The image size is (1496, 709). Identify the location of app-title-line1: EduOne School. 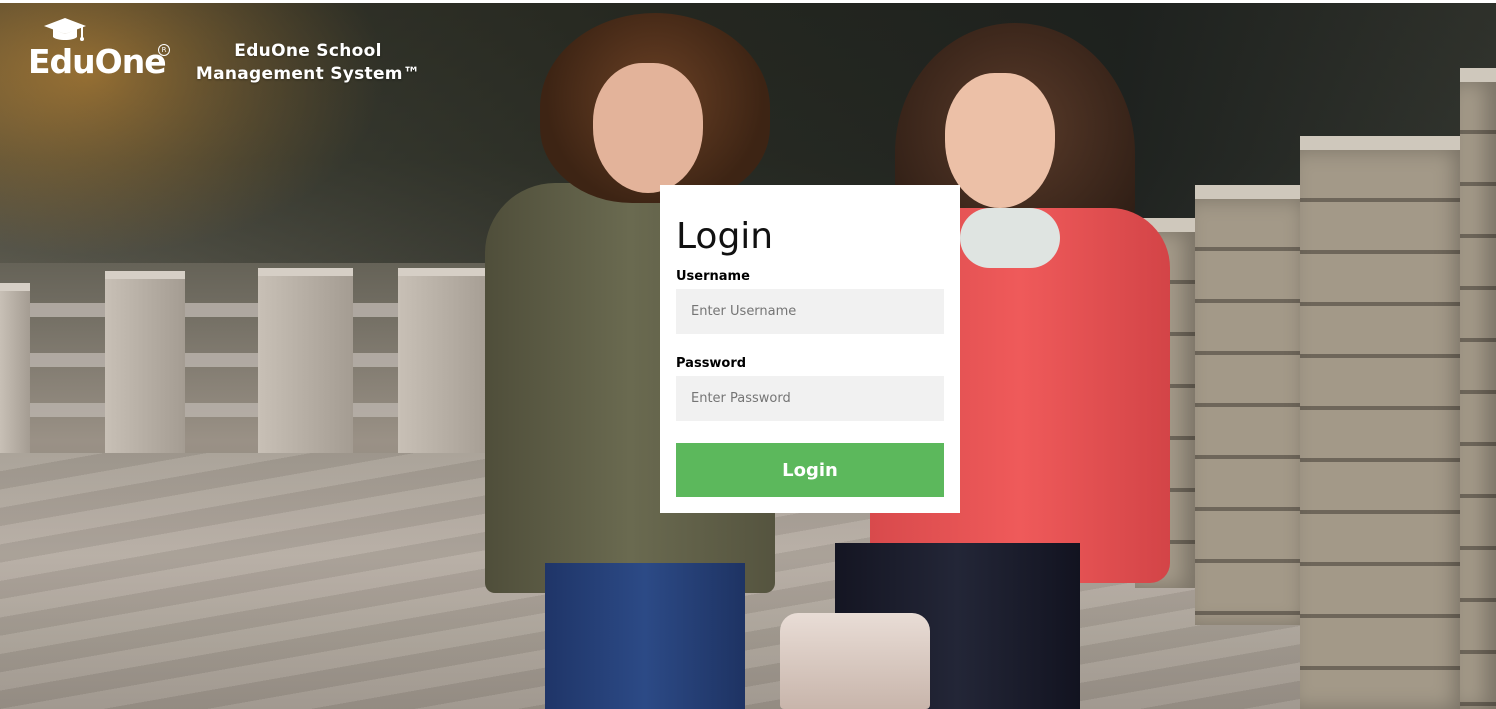
(308, 51).